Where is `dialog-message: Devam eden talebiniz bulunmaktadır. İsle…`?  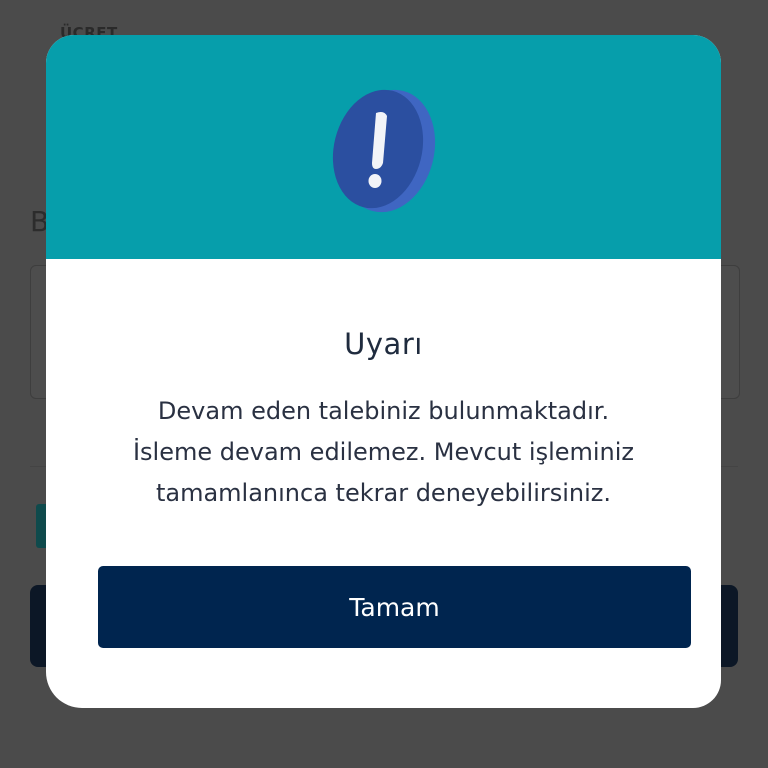
dialog-message: Devam eden talebiniz bulunmaktadır. İsle… is located at coordinates (383, 452).